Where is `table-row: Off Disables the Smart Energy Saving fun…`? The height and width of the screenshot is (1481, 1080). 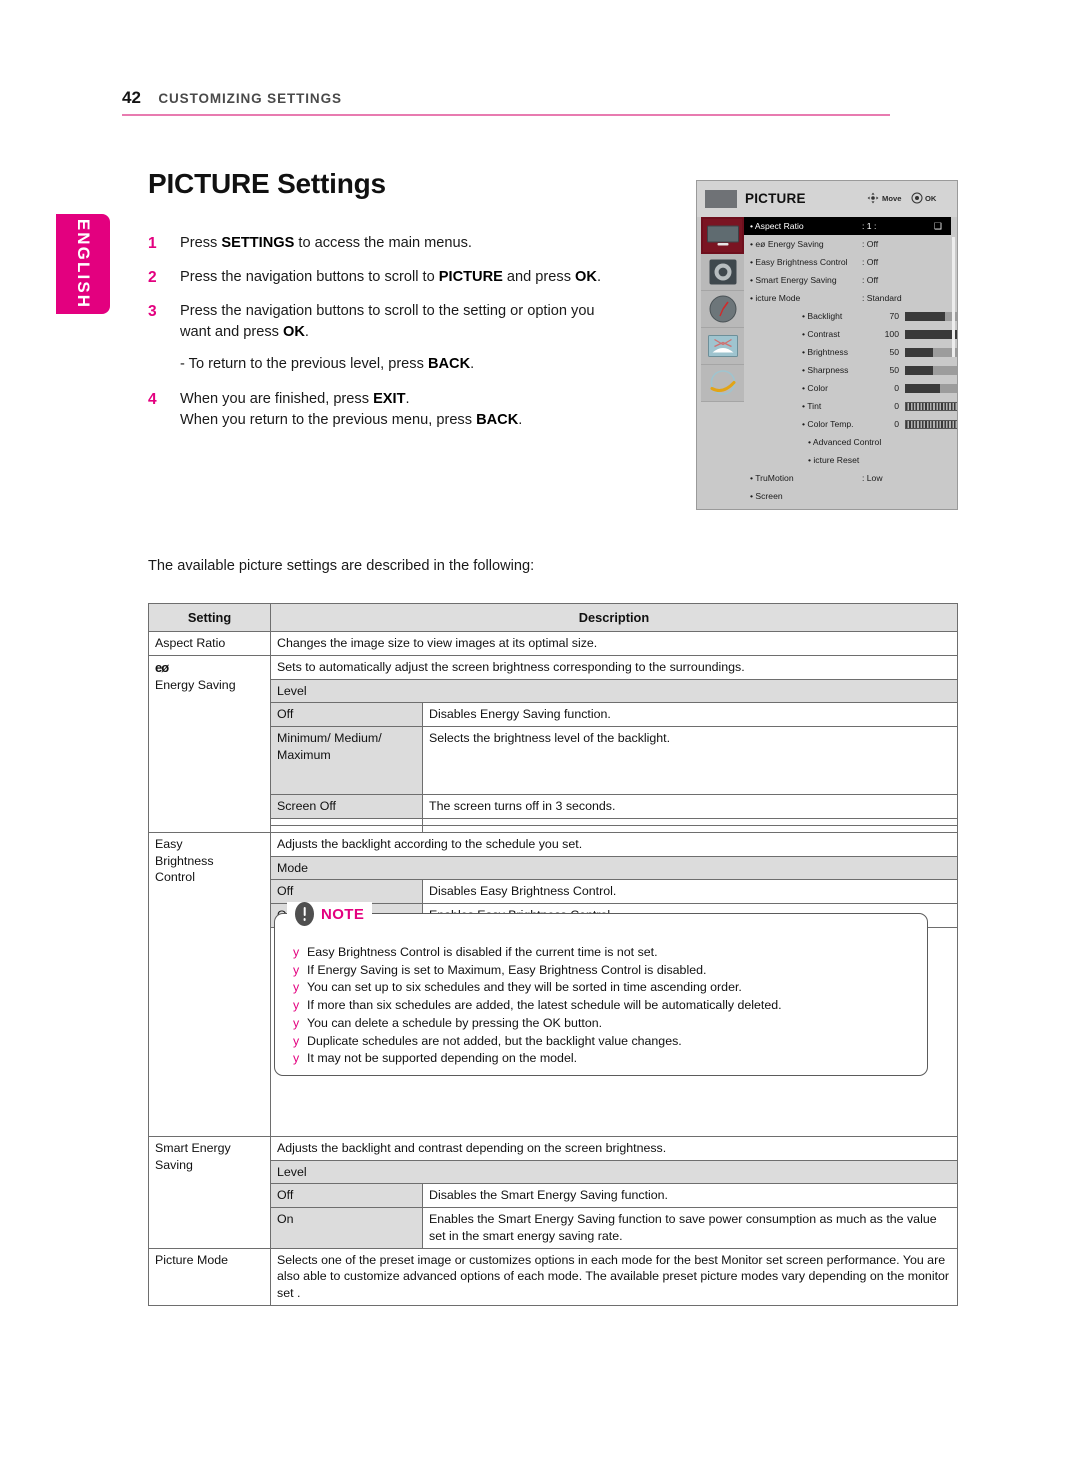 table-row: Off Disables the Smart Energy Saving fun… is located at coordinates (553, 1196).